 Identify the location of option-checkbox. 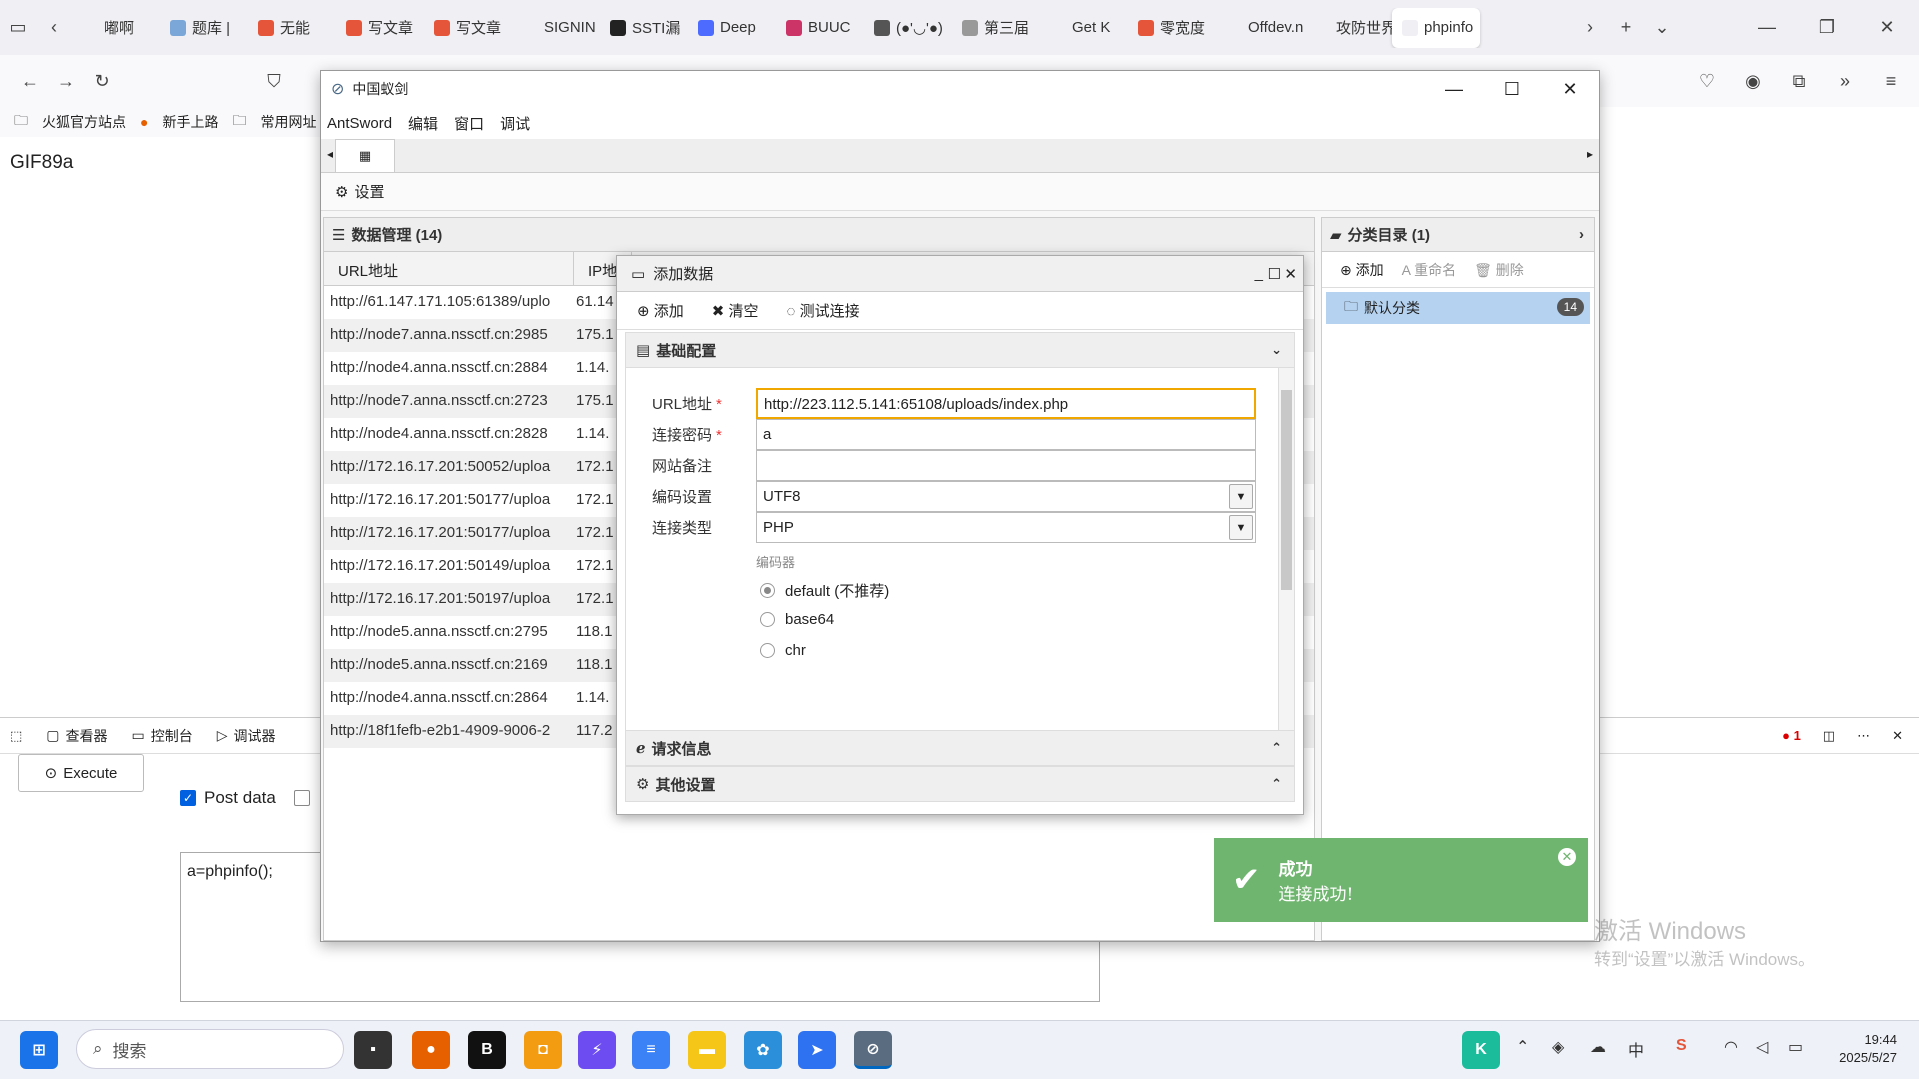
(301, 798).